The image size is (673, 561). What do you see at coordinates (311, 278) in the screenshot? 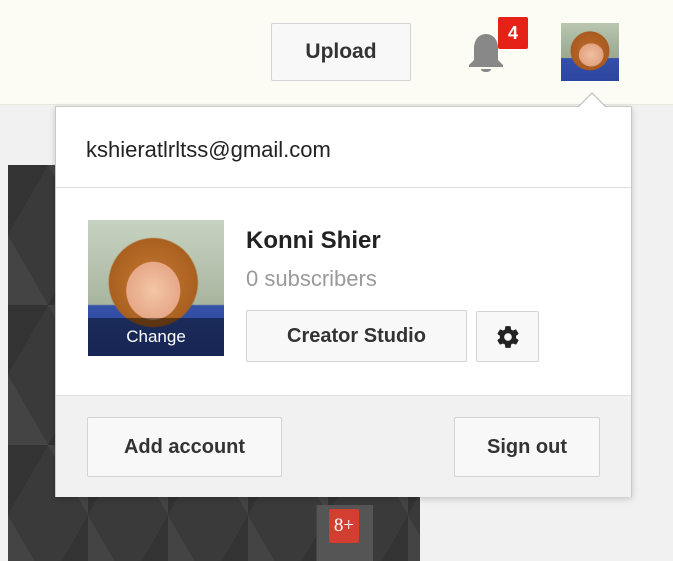
I see `subscriber-count: 0 subscribers` at bounding box center [311, 278].